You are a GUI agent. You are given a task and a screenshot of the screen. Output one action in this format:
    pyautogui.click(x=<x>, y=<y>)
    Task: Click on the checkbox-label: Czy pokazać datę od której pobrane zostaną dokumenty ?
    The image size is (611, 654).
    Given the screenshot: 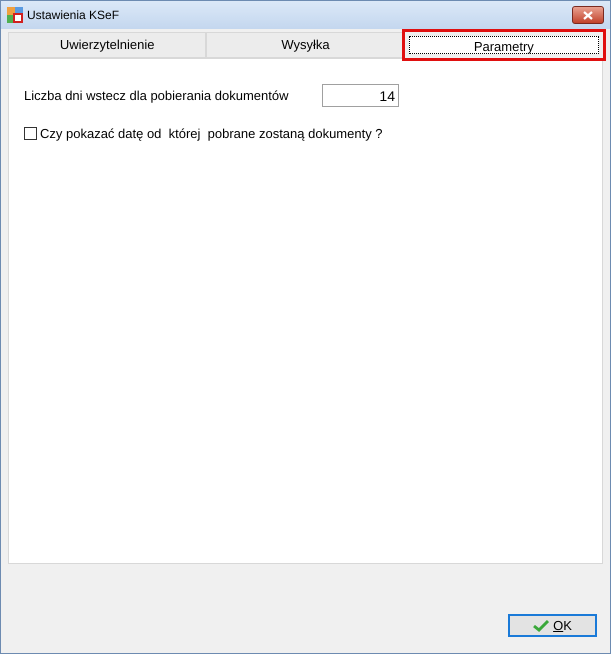 What is the action you would take?
    pyautogui.click(x=211, y=134)
    